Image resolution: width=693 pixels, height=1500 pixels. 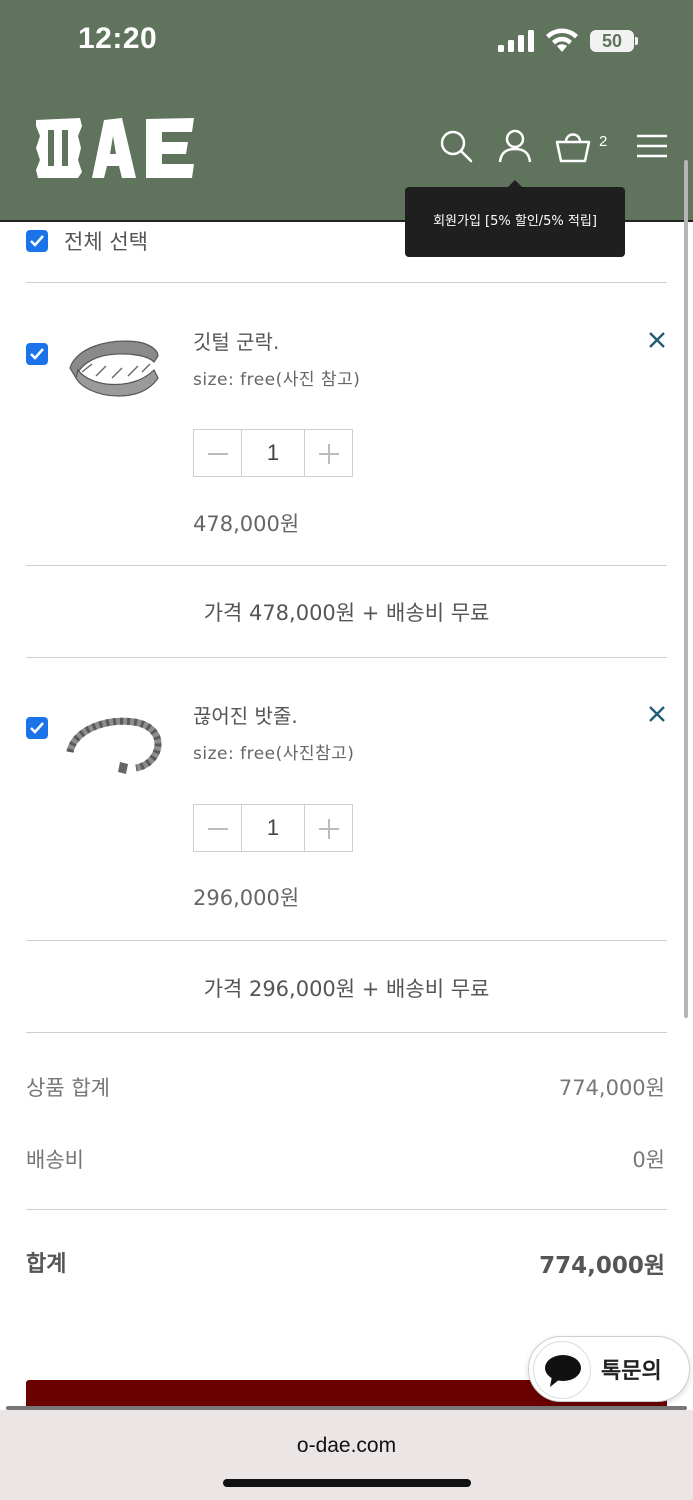 What do you see at coordinates (68, 1088) in the screenshot?
I see `product-total-label: 상품 합계` at bounding box center [68, 1088].